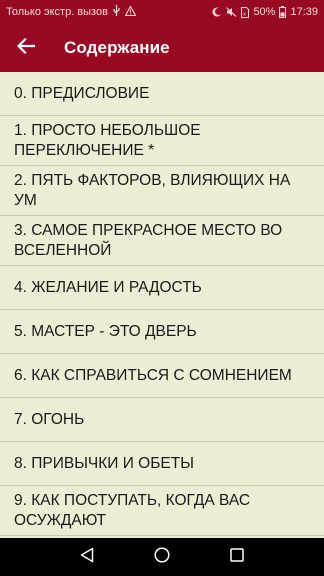 This screenshot has width=324, height=576. I want to click on mute-icon, so click(231, 12).